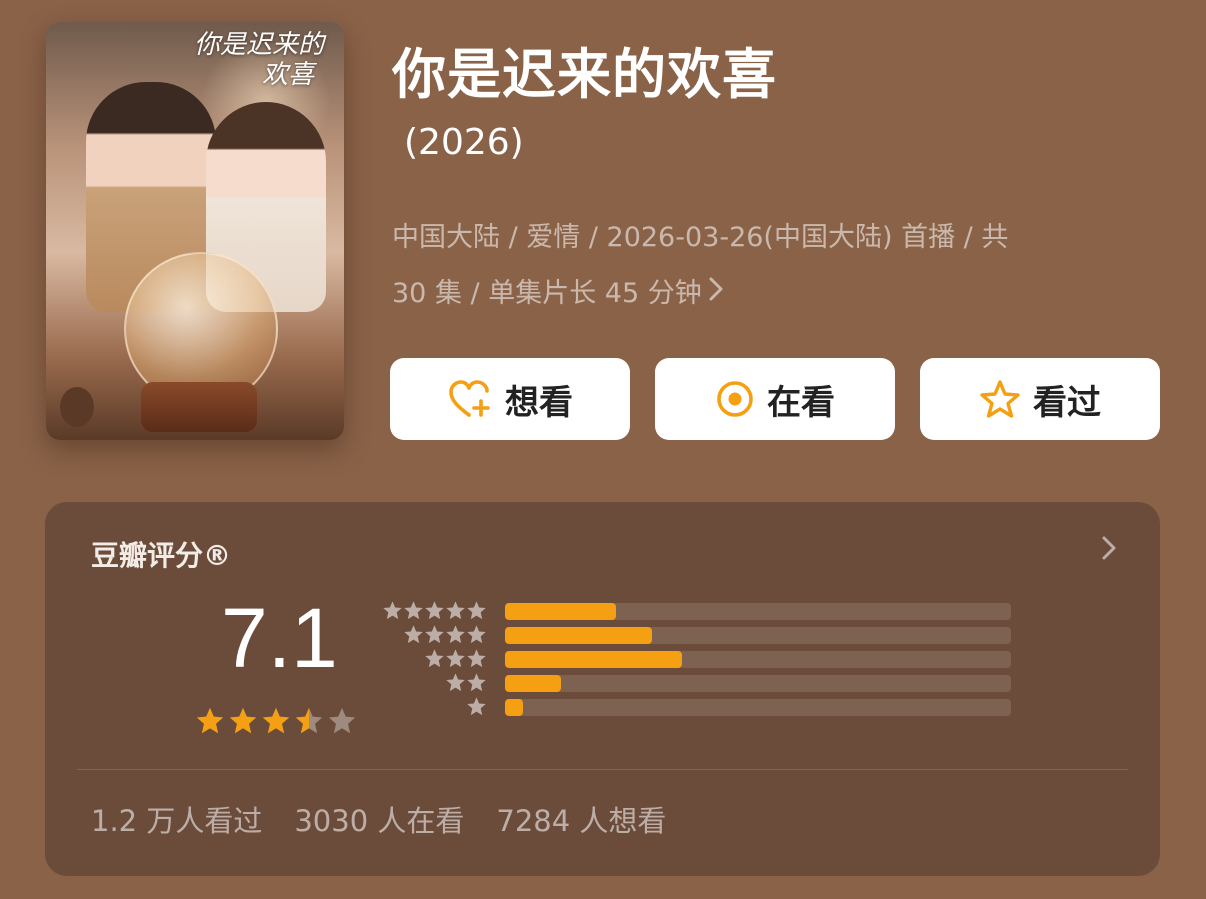 This screenshot has height=899, width=1206. Describe the element at coordinates (584, 74) in the screenshot. I see `page-title: 你是迟来的欢喜` at that location.